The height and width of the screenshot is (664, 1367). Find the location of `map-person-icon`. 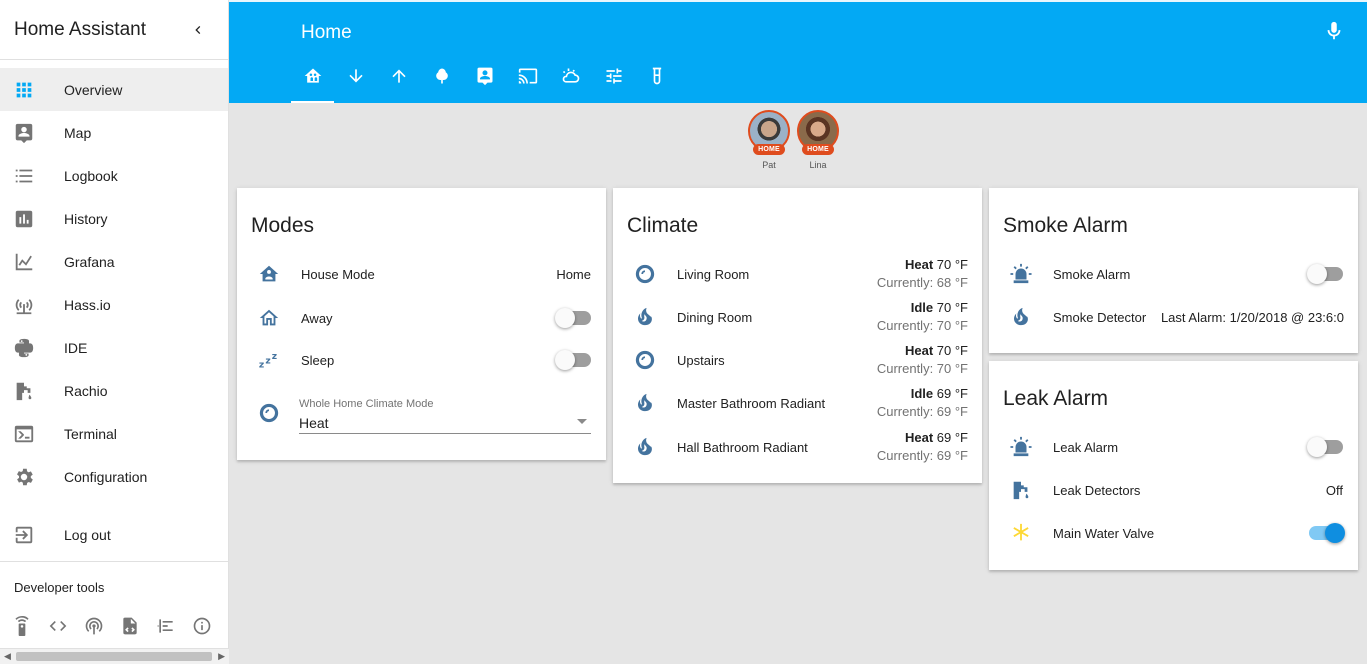

map-person-icon is located at coordinates (24, 133).